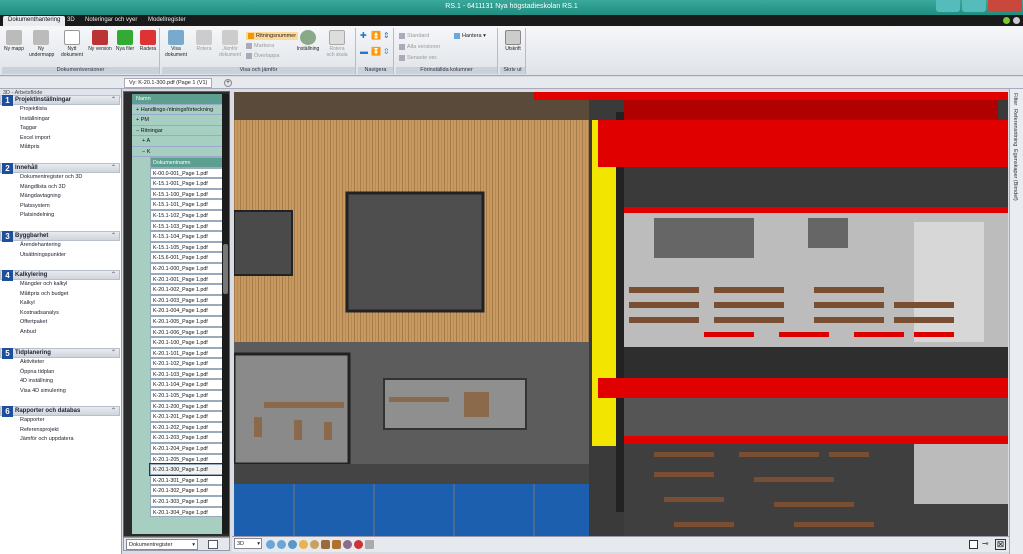  I want to click on sidebar-item-aktiviteter: Aktiviteter, so click(60, 363).